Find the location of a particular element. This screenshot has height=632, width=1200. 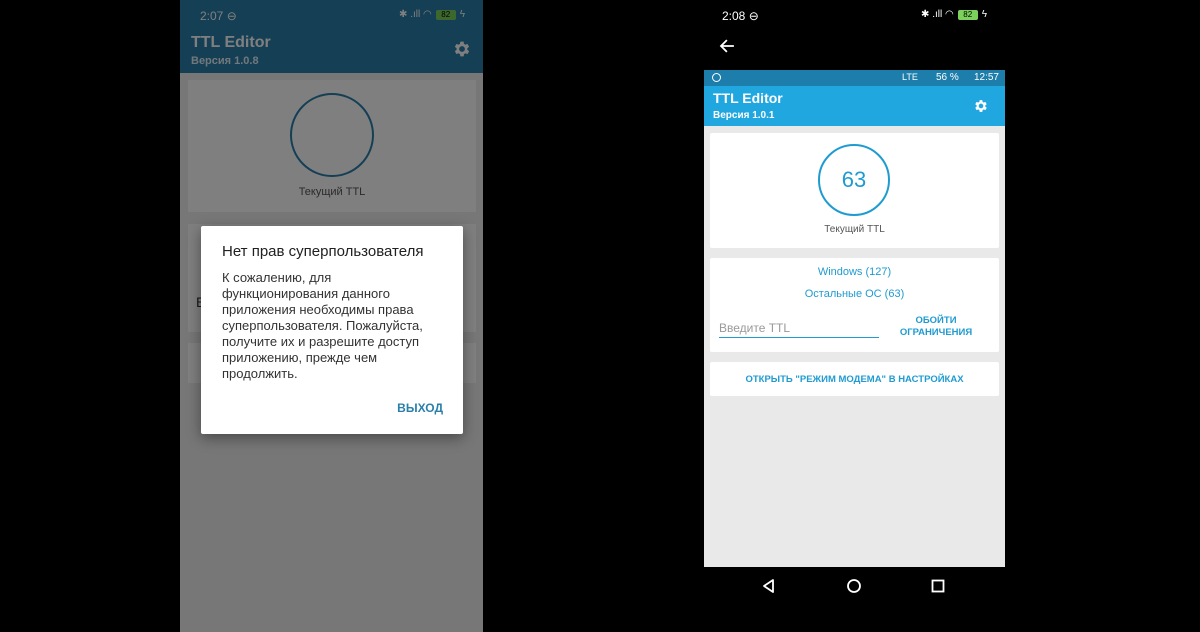

dialog-title: Нет прав суперпользователя is located at coordinates (323, 251).